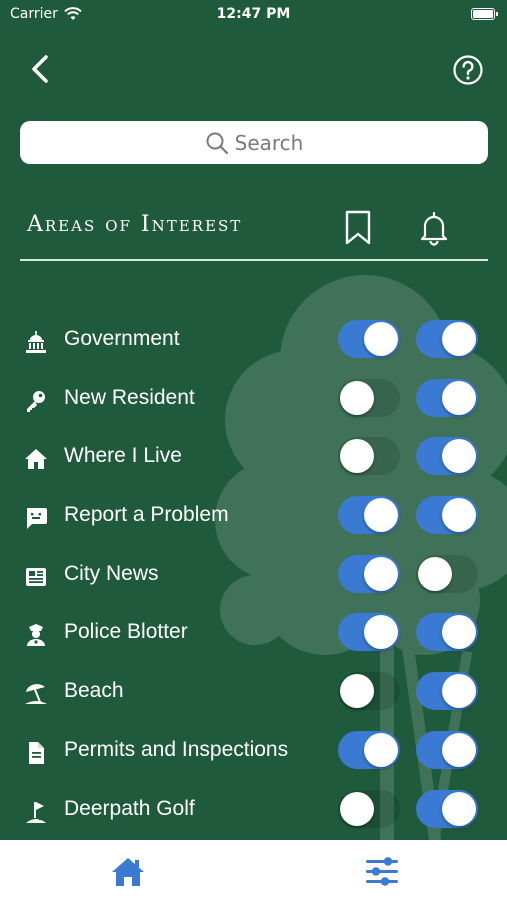  What do you see at coordinates (135, 224) in the screenshot?
I see `section-title: Areas of Interest` at bounding box center [135, 224].